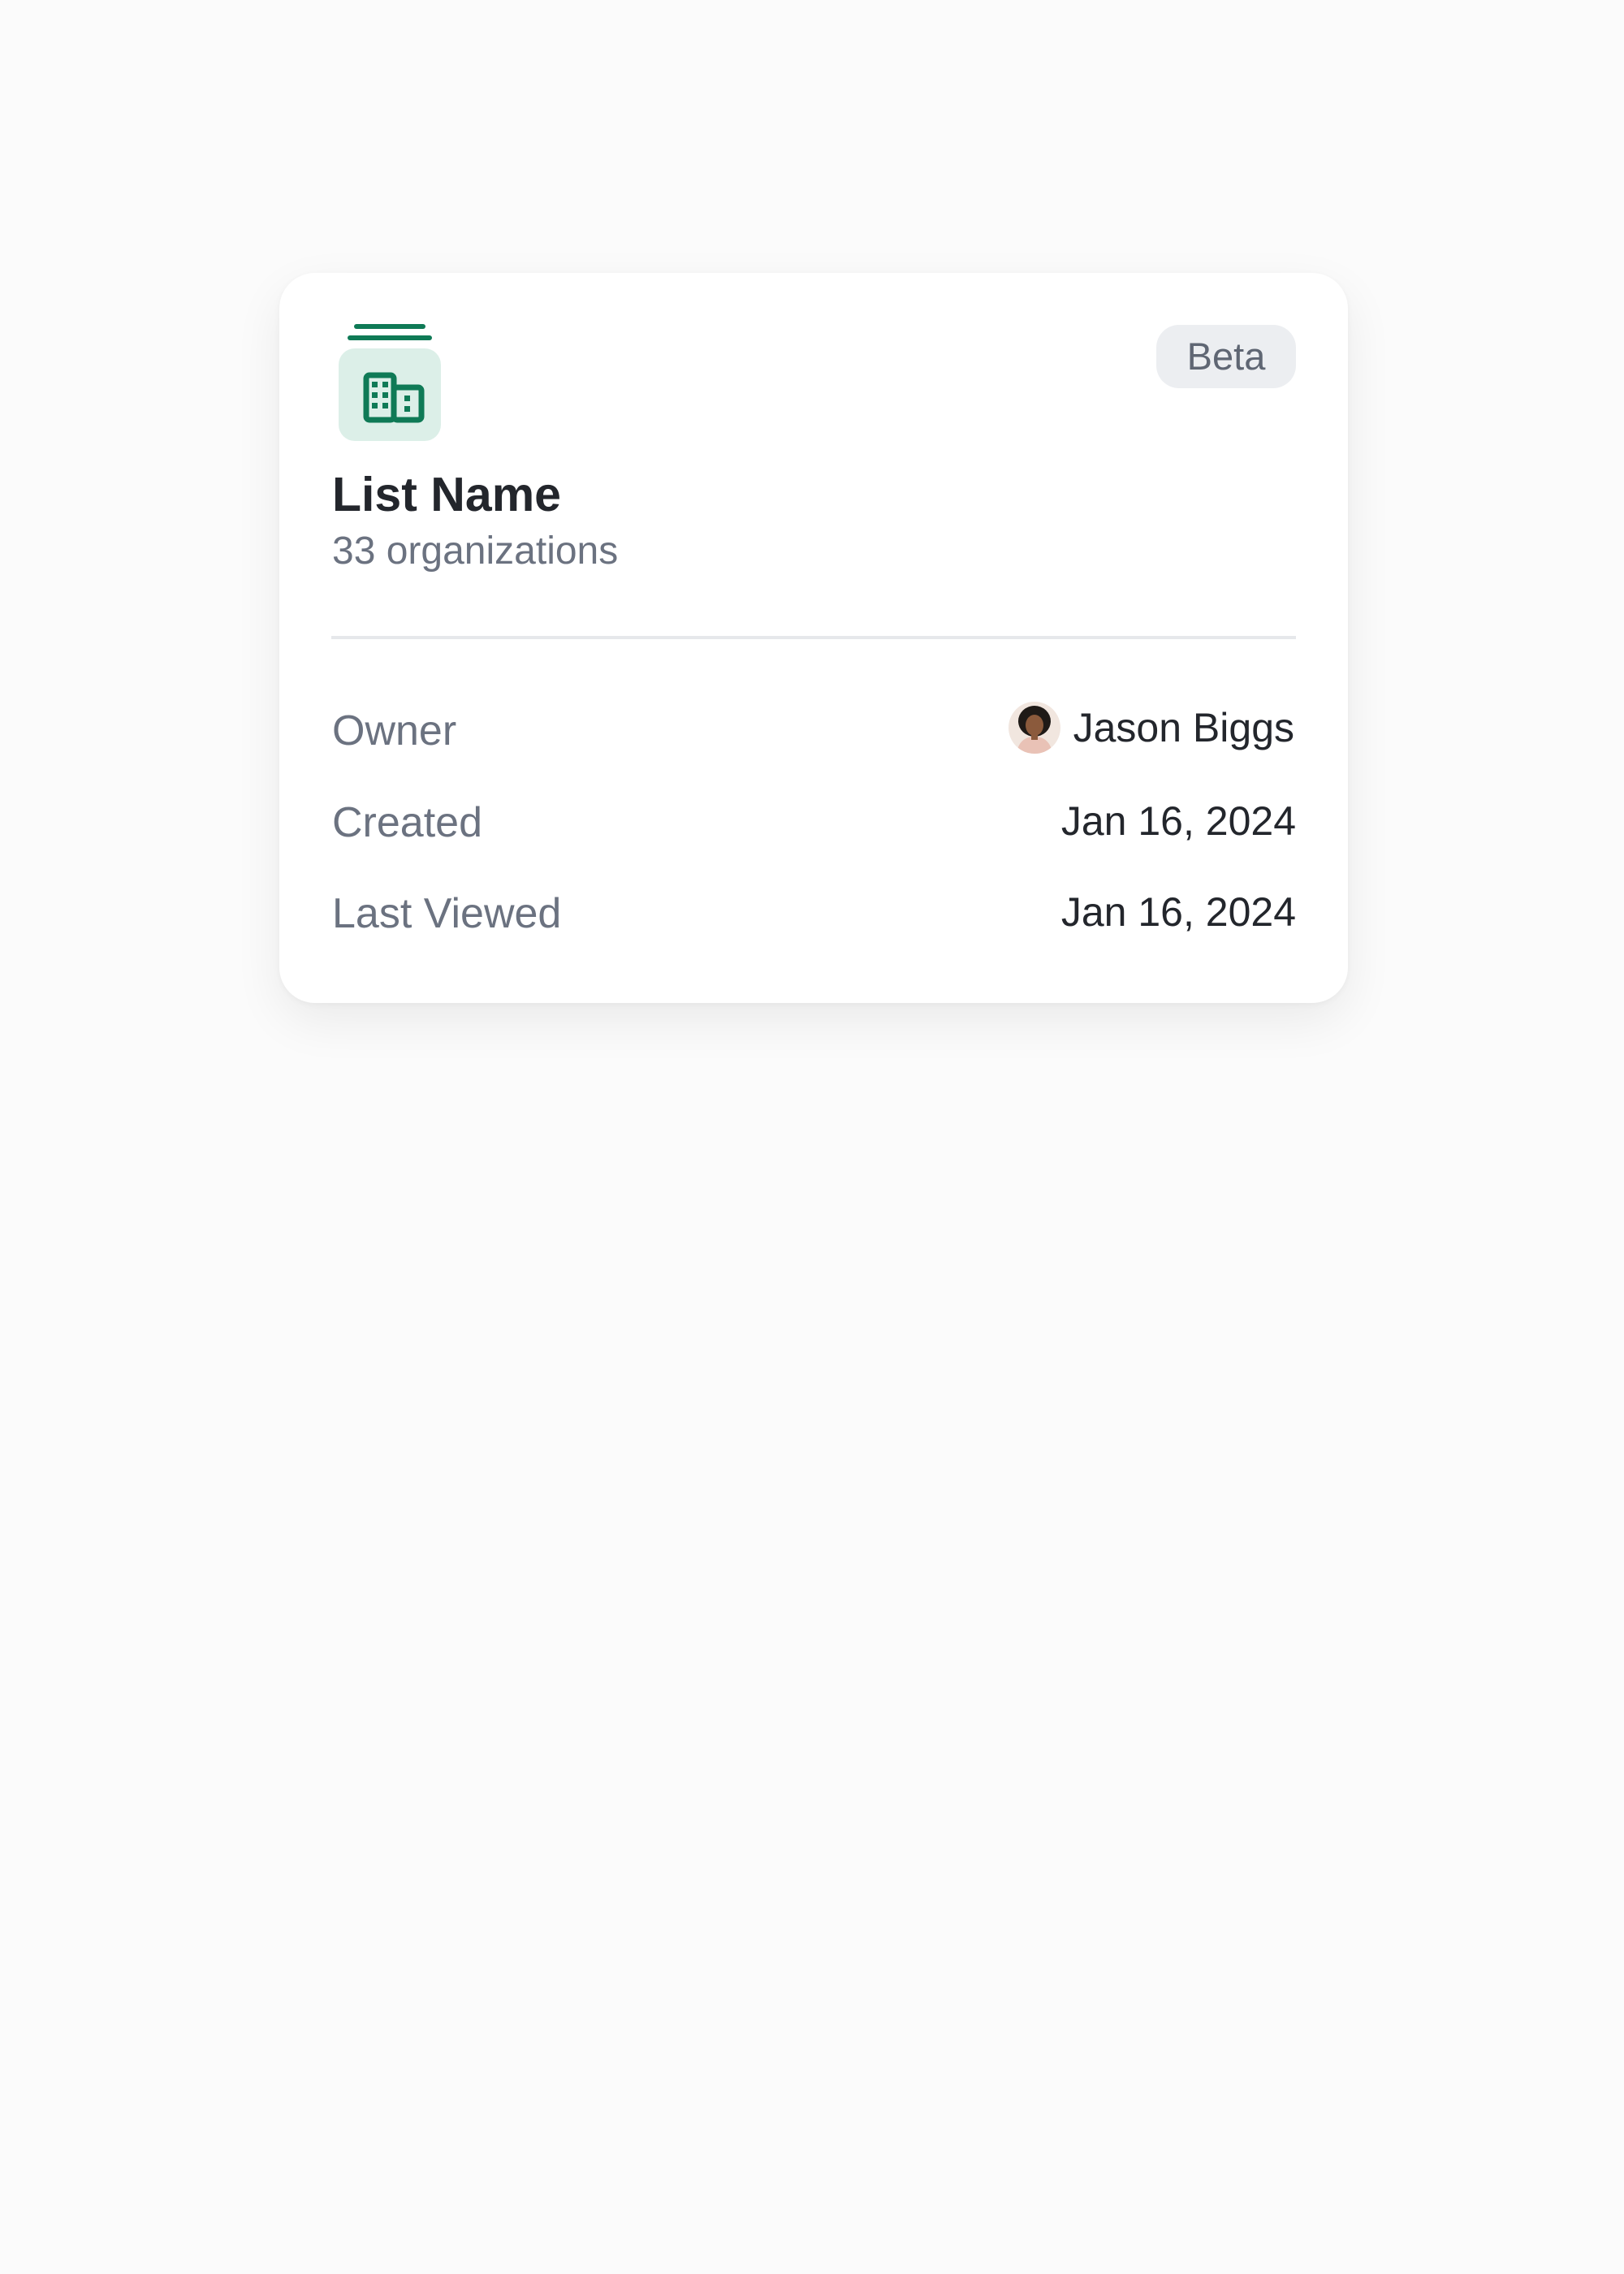  Describe the element at coordinates (390, 382) in the screenshot. I see `building-list-icon` at that location.